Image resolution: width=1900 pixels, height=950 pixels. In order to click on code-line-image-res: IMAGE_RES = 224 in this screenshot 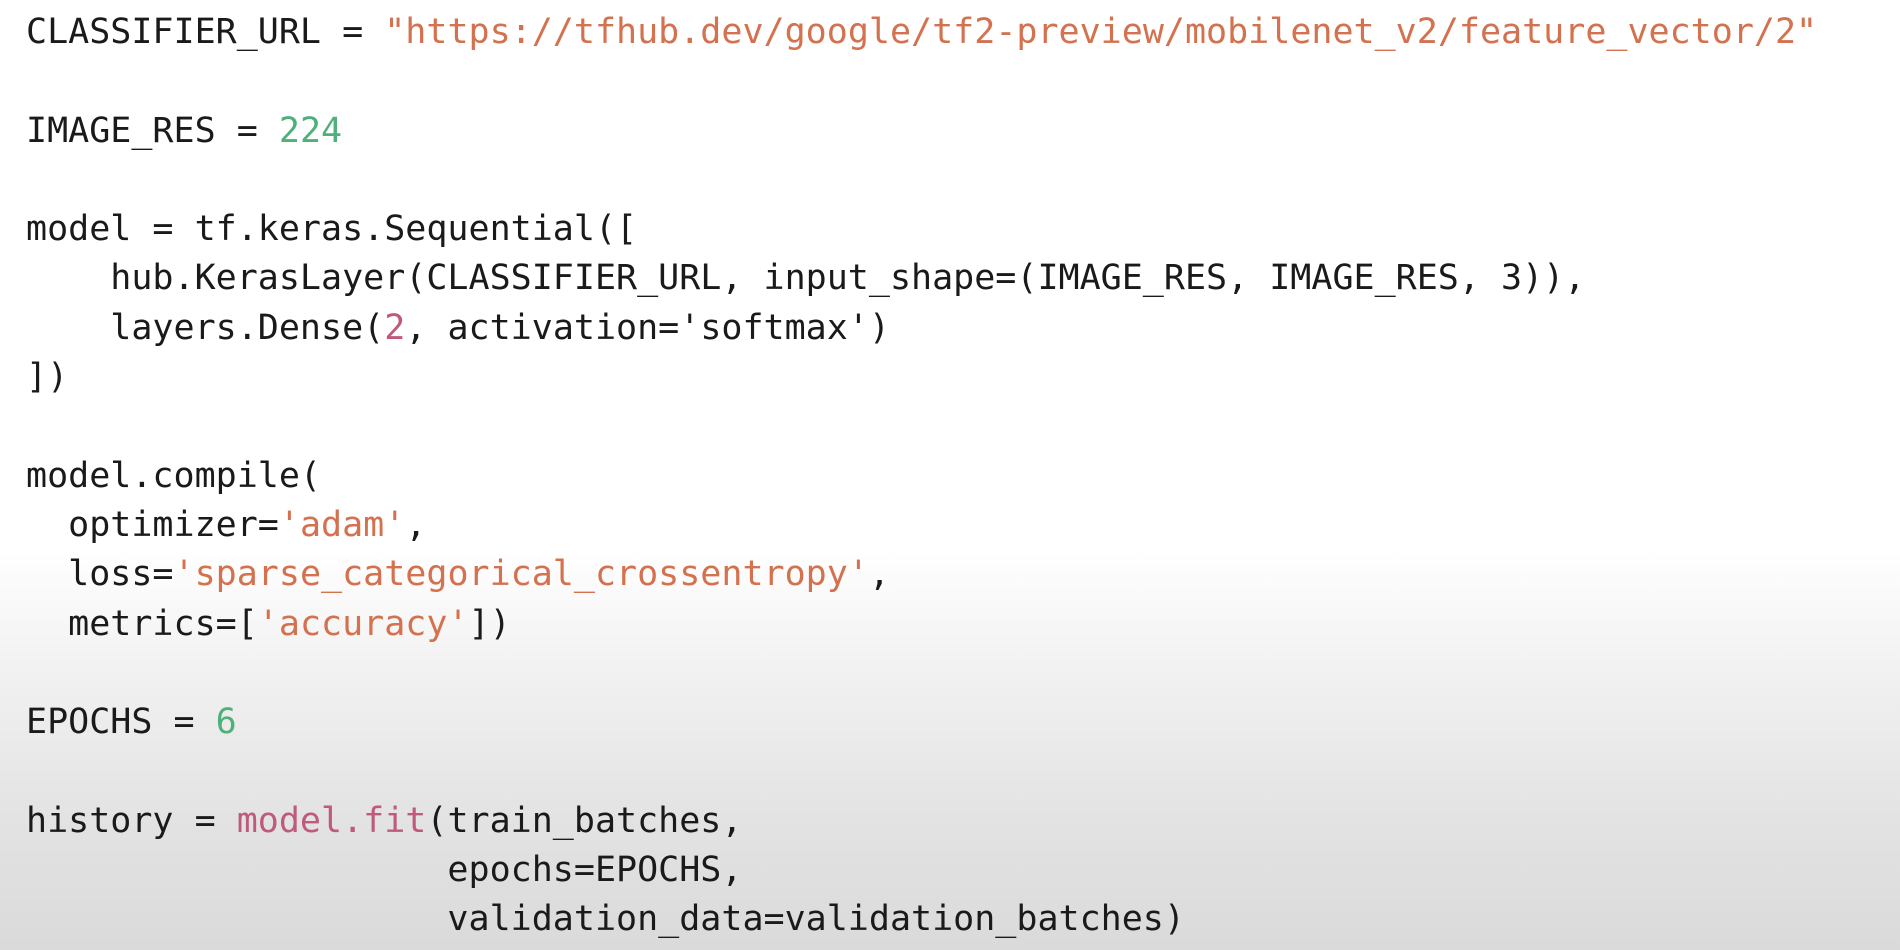, I will do `click(921, 131)`.